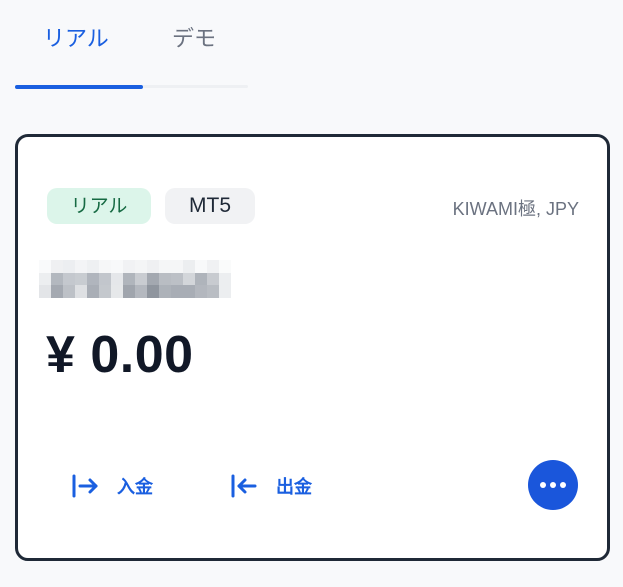 Image resolution: width=623 pixels, height=587 pixels. Describe the element at coordinates (85, 486) in the screenshot. I see `deposit-arrow-icon` at that location.